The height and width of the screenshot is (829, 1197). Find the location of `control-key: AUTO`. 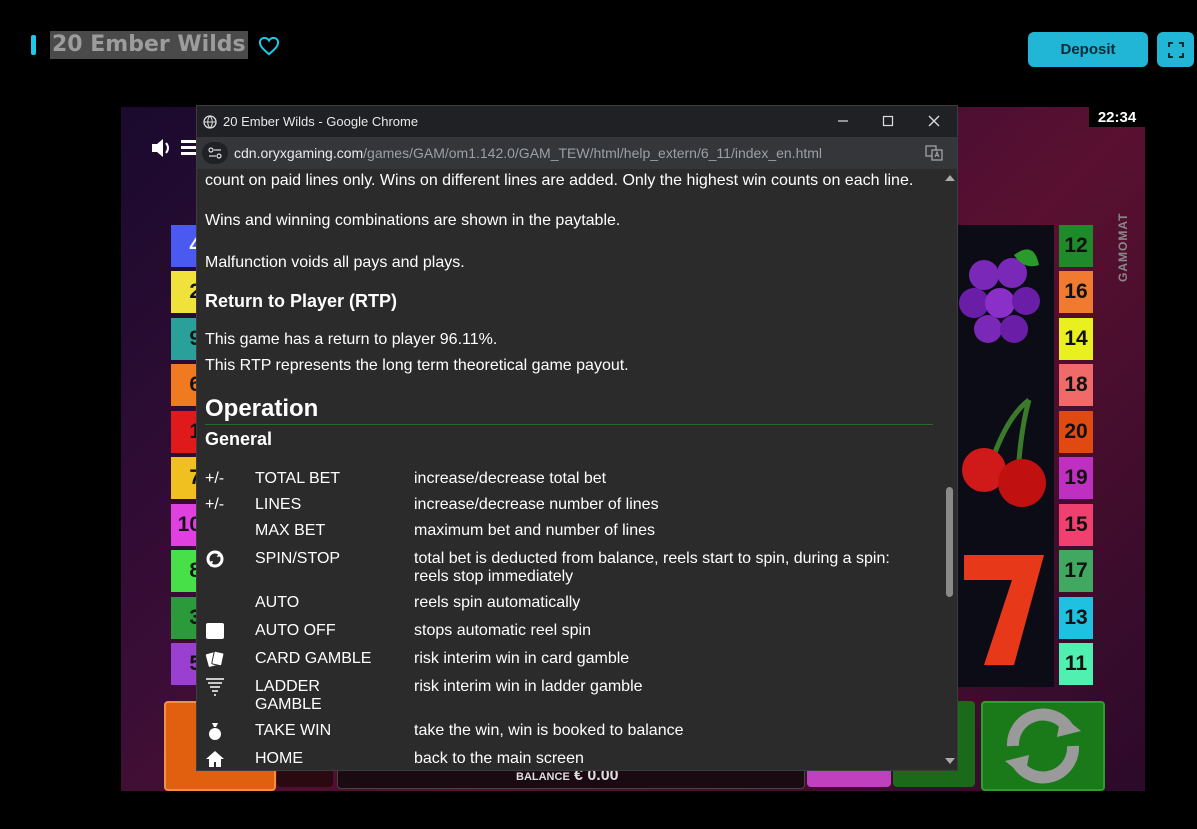

control-key: AUTO is located at coordinates (277, 602).